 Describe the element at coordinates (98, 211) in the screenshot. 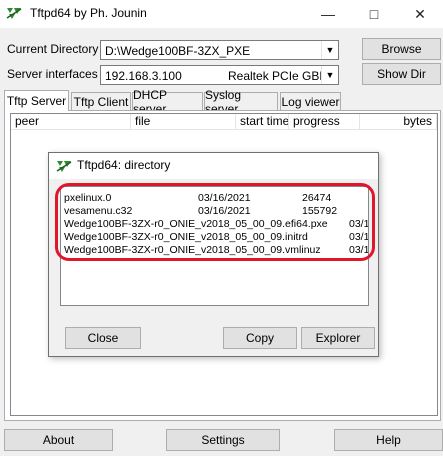

I see `file-name: vesamenu.c32` at that location.